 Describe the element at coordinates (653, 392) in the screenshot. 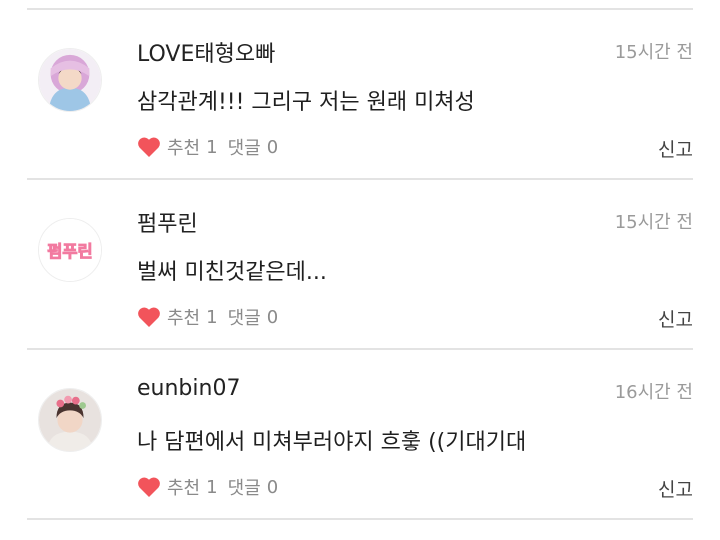

I see `timestamp: 16시간 전` at that location.